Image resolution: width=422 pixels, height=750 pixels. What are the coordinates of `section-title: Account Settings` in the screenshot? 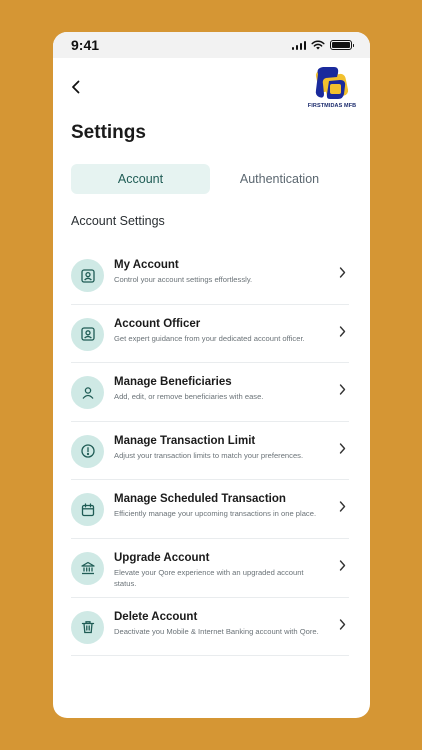 It's located at (118, 221).